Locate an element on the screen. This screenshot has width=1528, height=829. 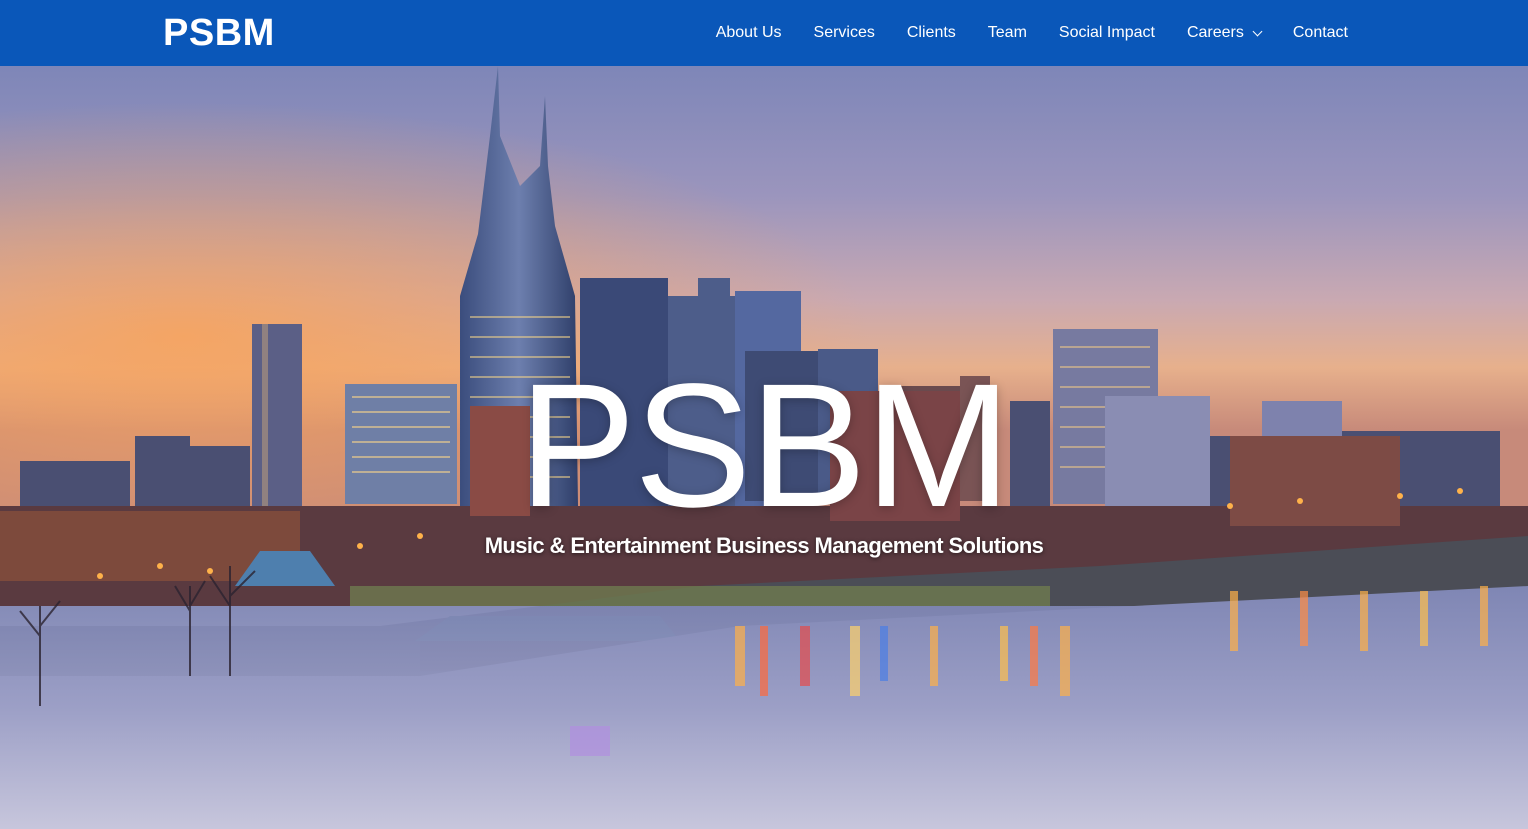
nav-careers: Careers is located at coordinates (1224, 33).